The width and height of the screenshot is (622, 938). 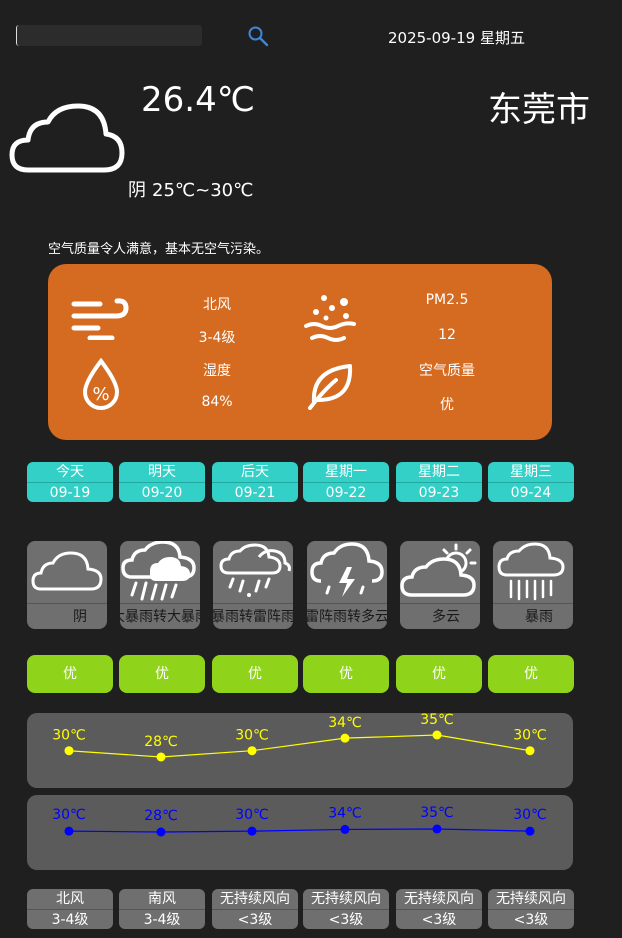 I want to click on rain-icon, so click(x=531, y=571).